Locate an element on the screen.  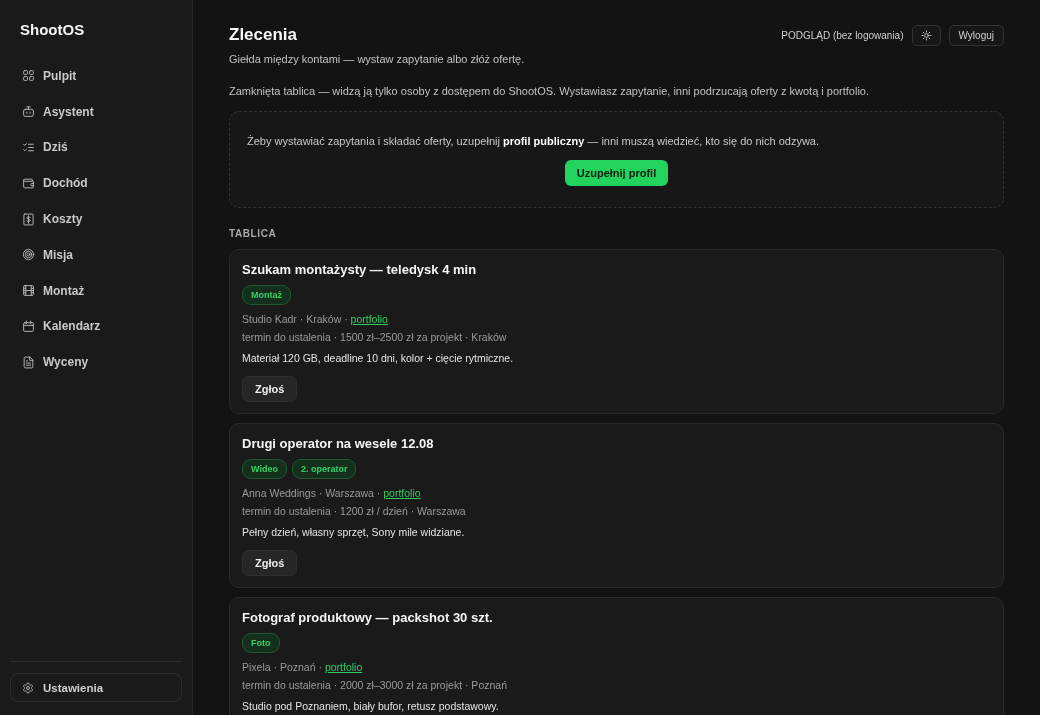
sidebar-item: Misja is located at coordinates (96, 255).